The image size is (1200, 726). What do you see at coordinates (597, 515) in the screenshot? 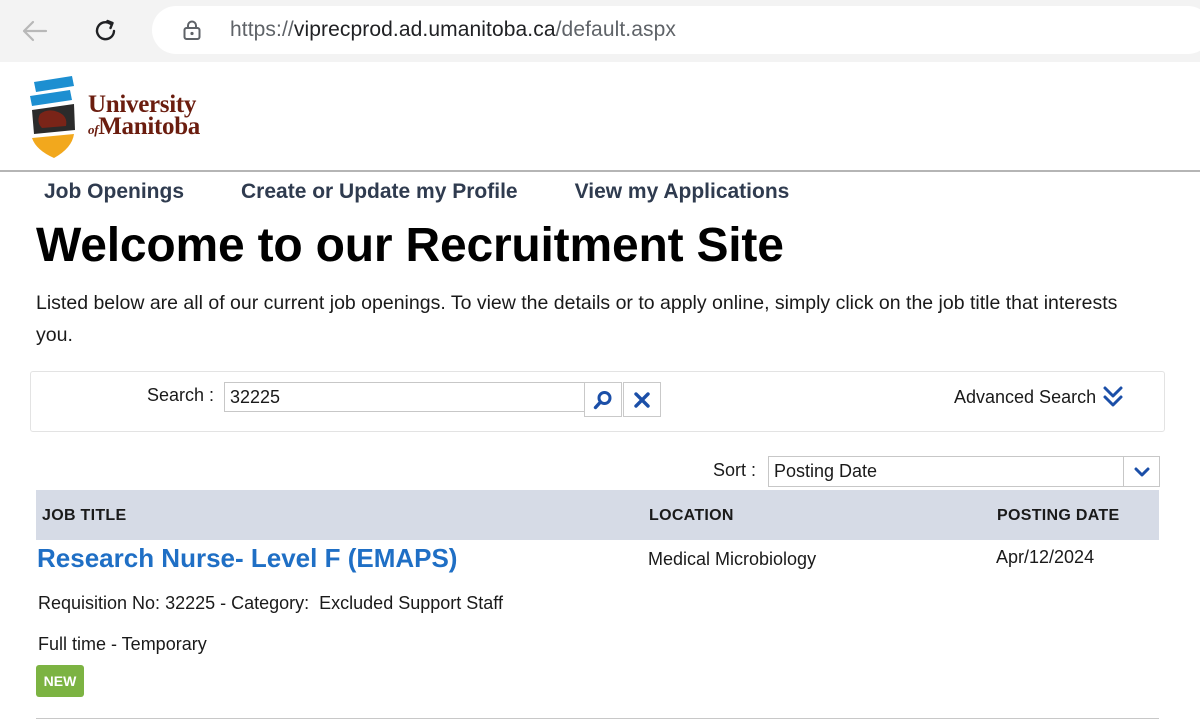
I see `job-table-header: JOB TITLE LOCATION POSTING DATE` at bounding box center [597, 515].